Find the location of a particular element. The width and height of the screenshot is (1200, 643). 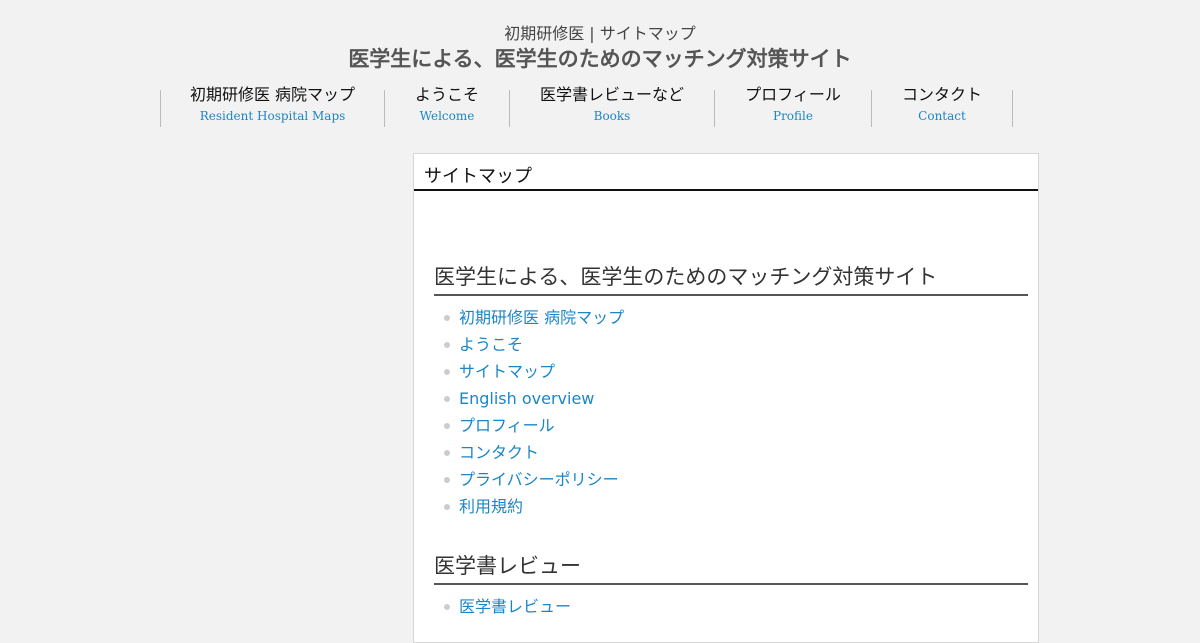

nav-item-books: 医学書レビューなど Books is located at coordinates (612, 106).